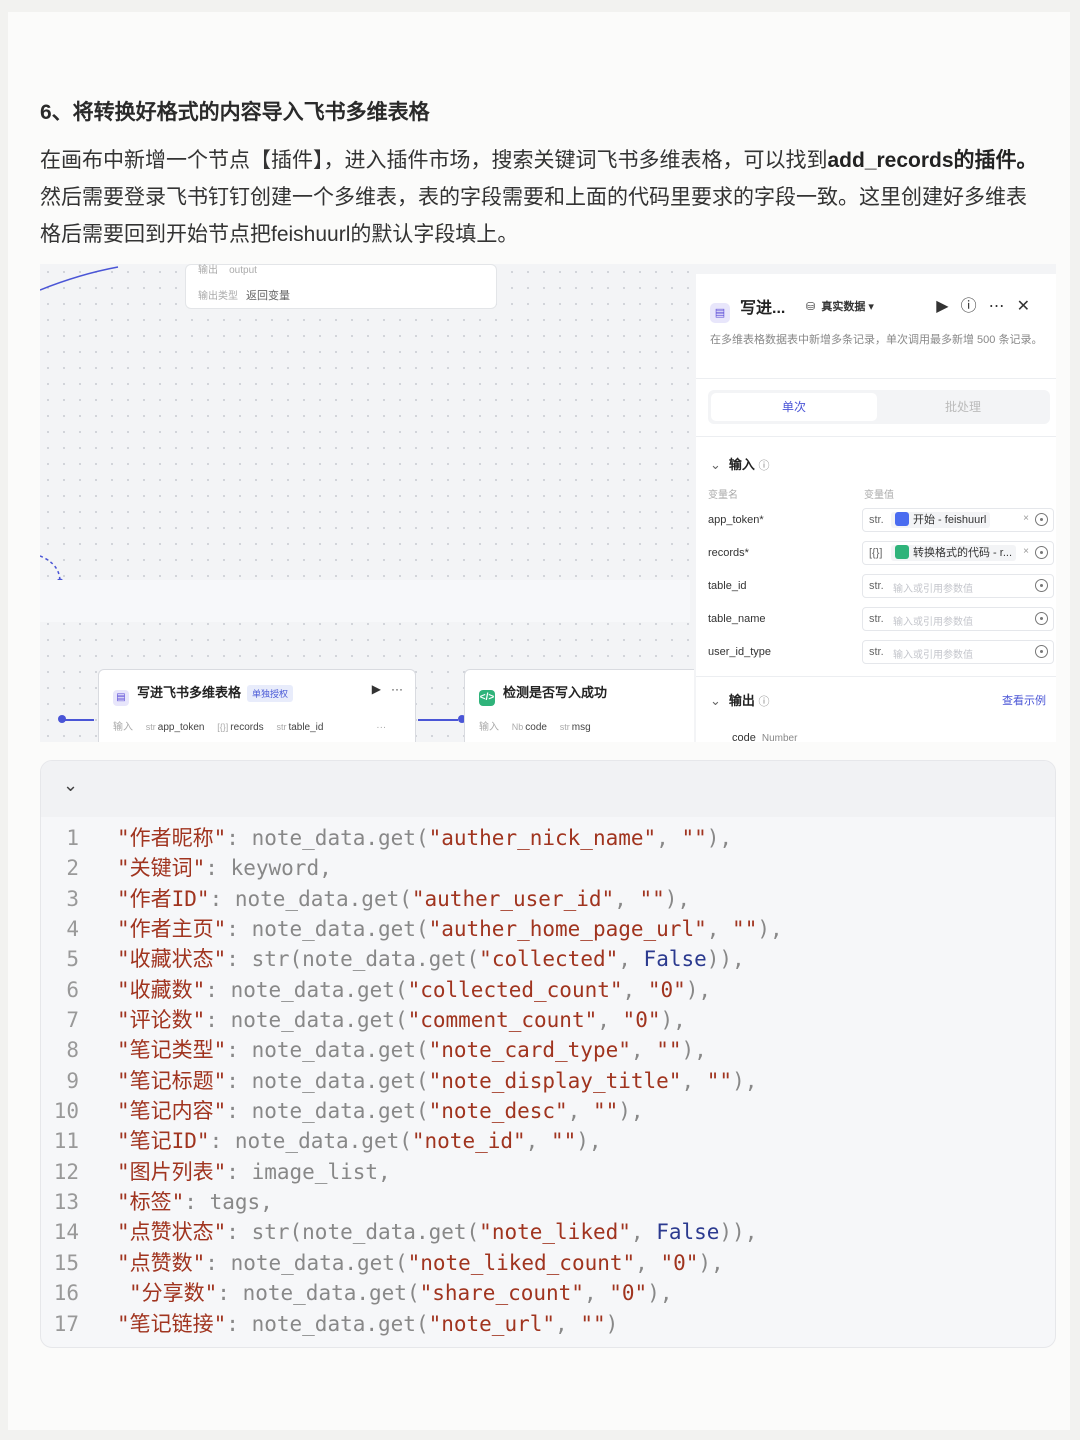  I want to click on more-icon: ⋯, so click(1003, 306).